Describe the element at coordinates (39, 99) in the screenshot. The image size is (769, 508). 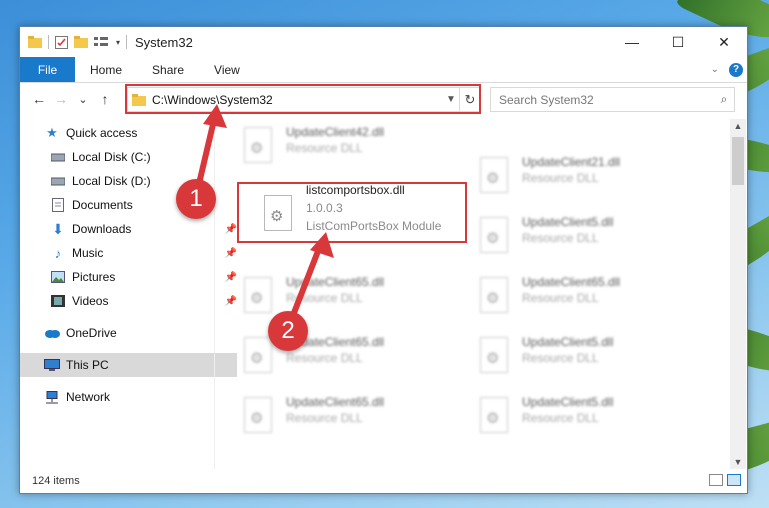
I see `back-button: ←` at that location.